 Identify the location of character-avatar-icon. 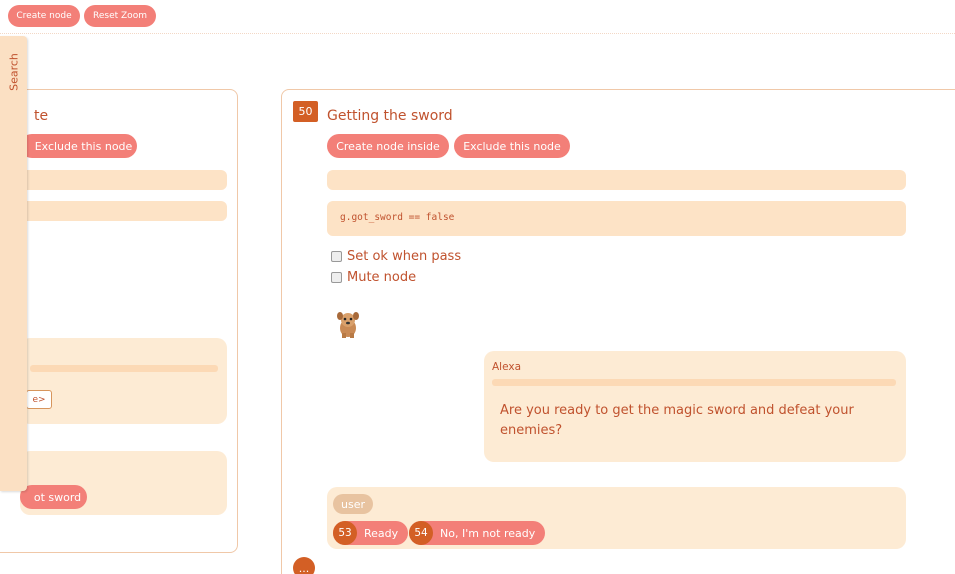
(348, 325).